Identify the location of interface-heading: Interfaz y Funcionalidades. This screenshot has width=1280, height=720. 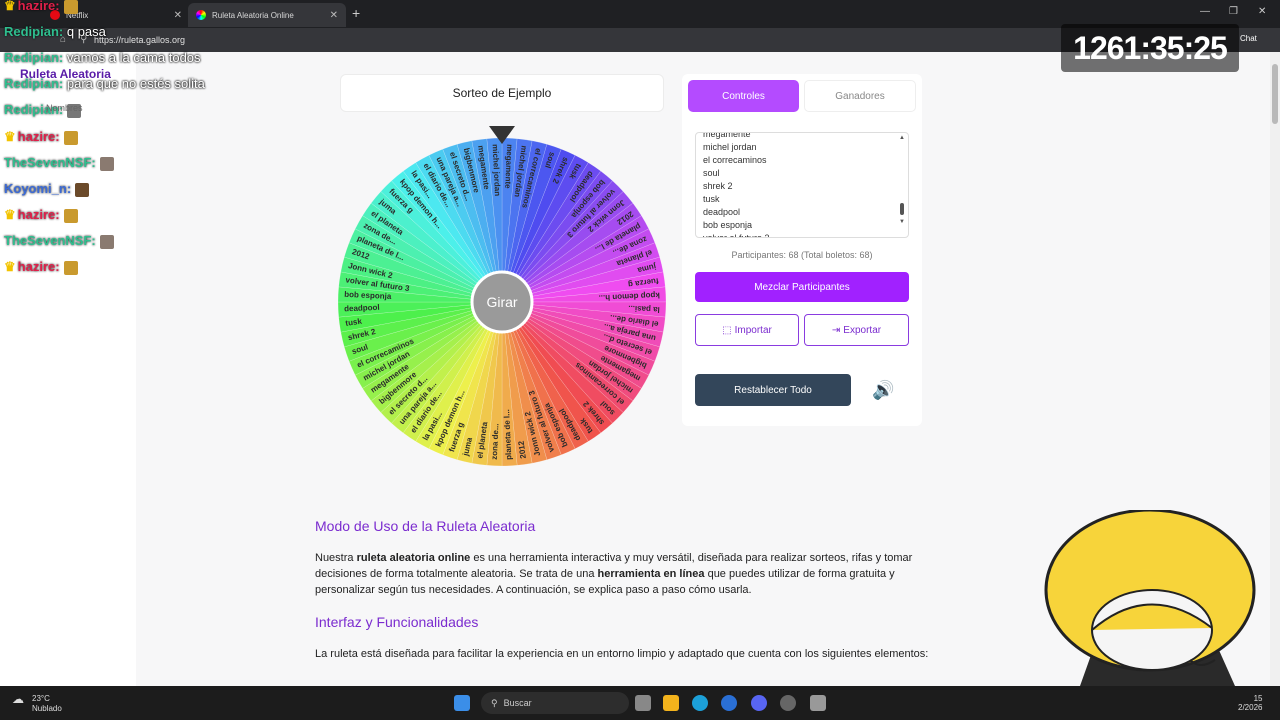
(397, 622).